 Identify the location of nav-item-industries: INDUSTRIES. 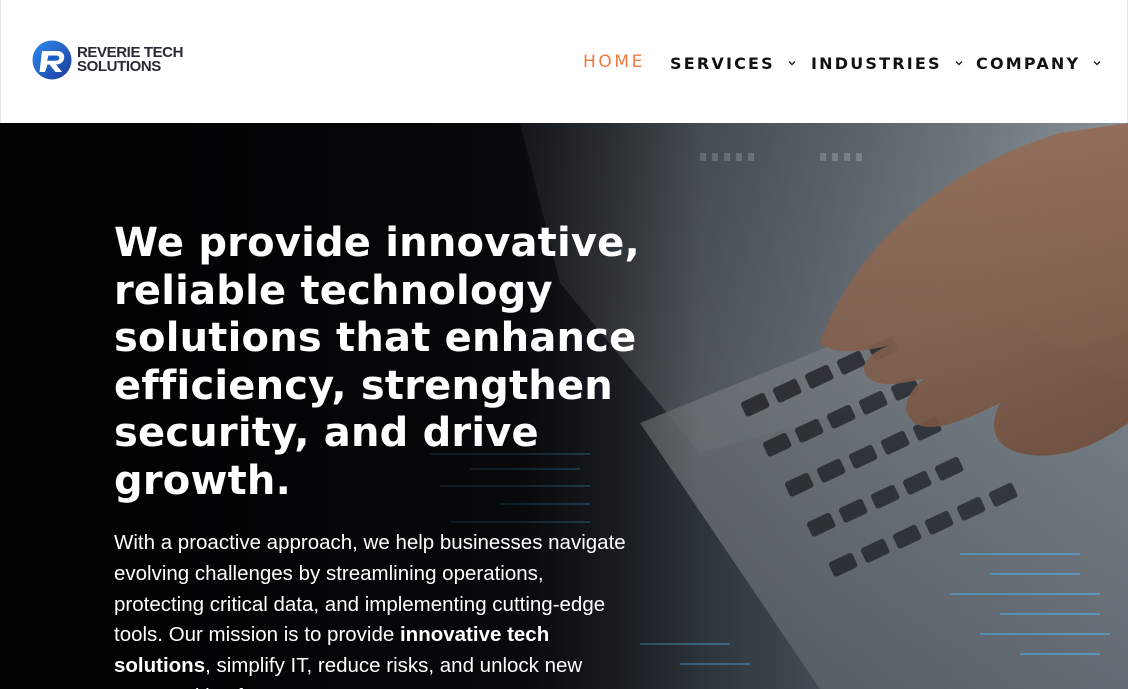
(887, 63).